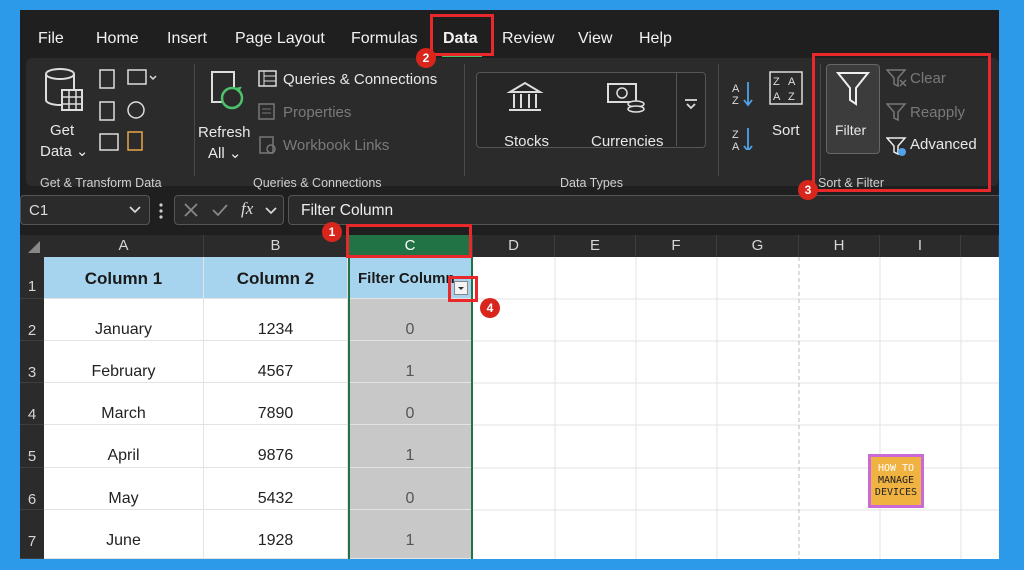 The image size is (1024, 570). Describe the element at coordinates (743, 114) in the screenshot. I see `sort-az-icon: A Z Z A` at that location.